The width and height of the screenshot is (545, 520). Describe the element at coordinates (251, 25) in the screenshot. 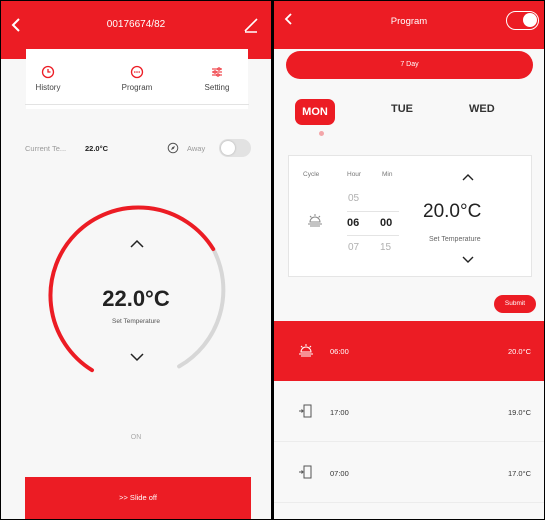

I see `pencil-icon` at that location.